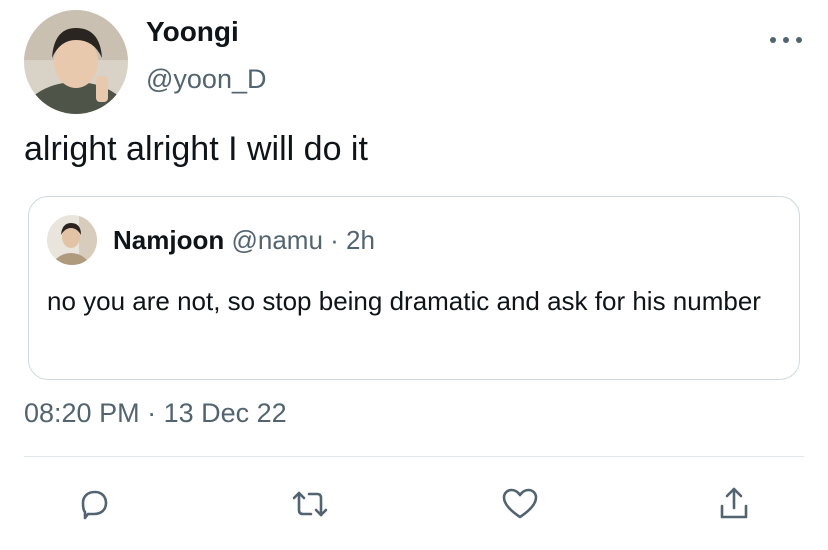 The width and height of the screenshot is (828, 550). I want to click on tweet-timestamp: 08:20 PM · 13 Dec 22, so click(155, 413).